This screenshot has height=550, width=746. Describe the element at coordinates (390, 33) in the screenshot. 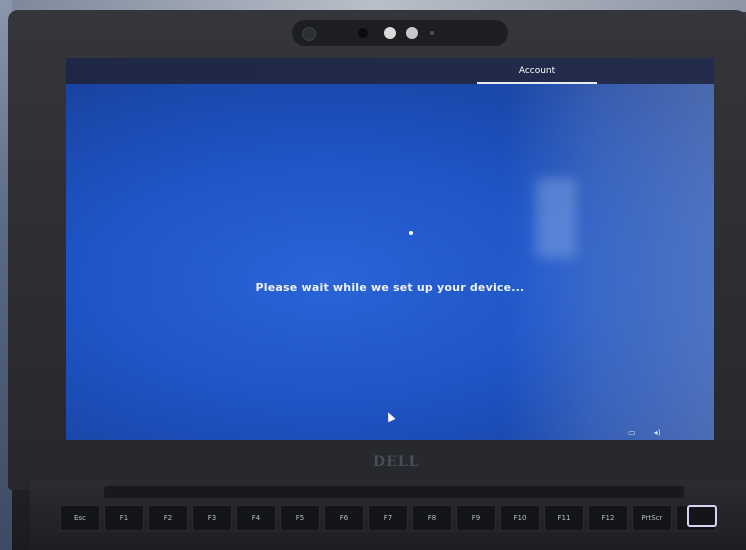

I see `ir-sensor-icon` at that location.